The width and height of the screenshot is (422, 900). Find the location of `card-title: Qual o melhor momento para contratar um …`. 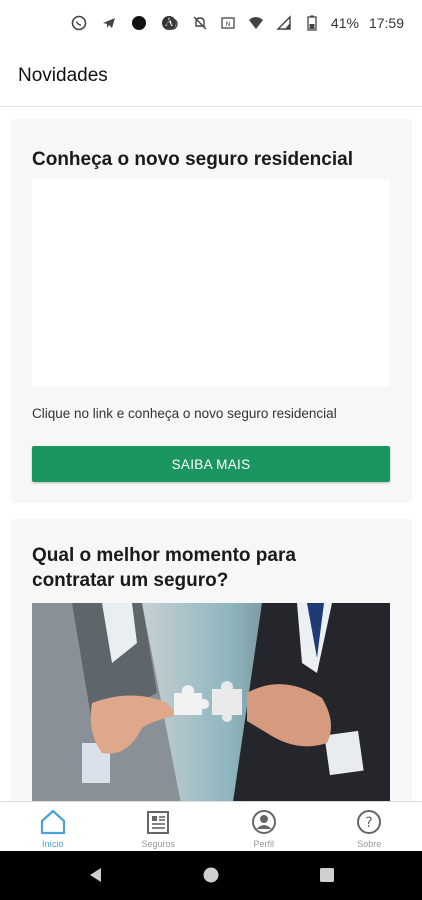

card-title: Qual o melhor momento para contratar um … is located at coordinates (164, 568).